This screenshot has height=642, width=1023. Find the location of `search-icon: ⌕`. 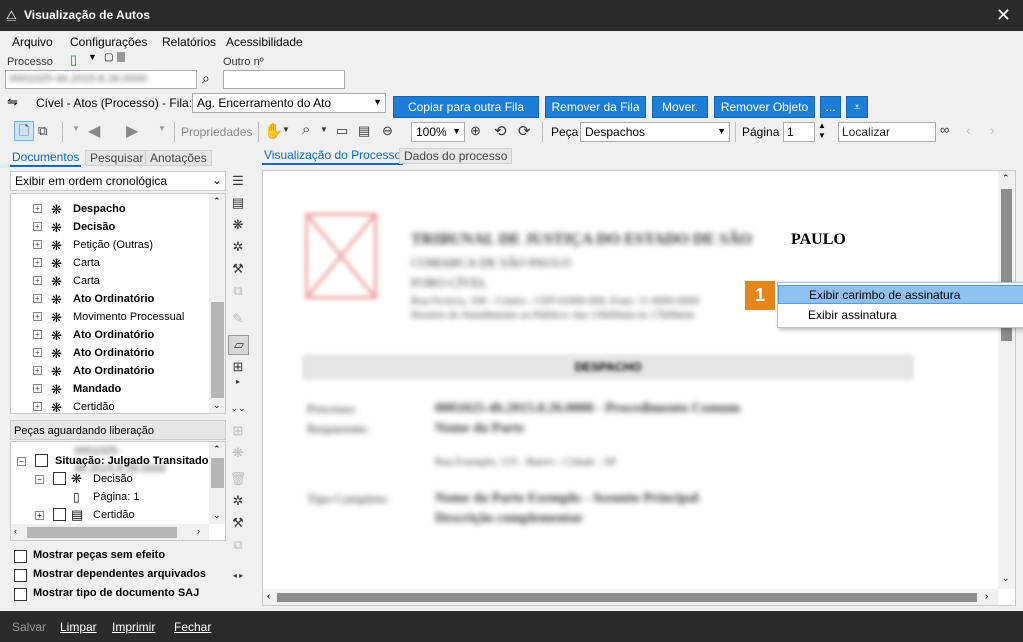

search-icon: ⌕ is located at coordinates (206, 78).